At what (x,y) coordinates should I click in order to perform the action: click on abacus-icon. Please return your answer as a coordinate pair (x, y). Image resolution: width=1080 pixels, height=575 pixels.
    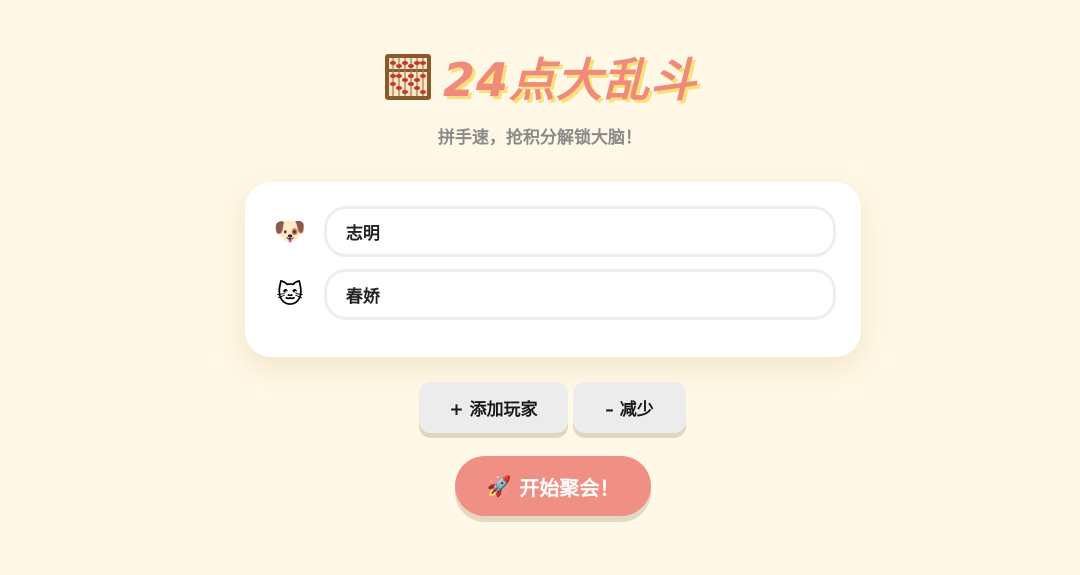
    Looking at the image, I should click on (408, 77).